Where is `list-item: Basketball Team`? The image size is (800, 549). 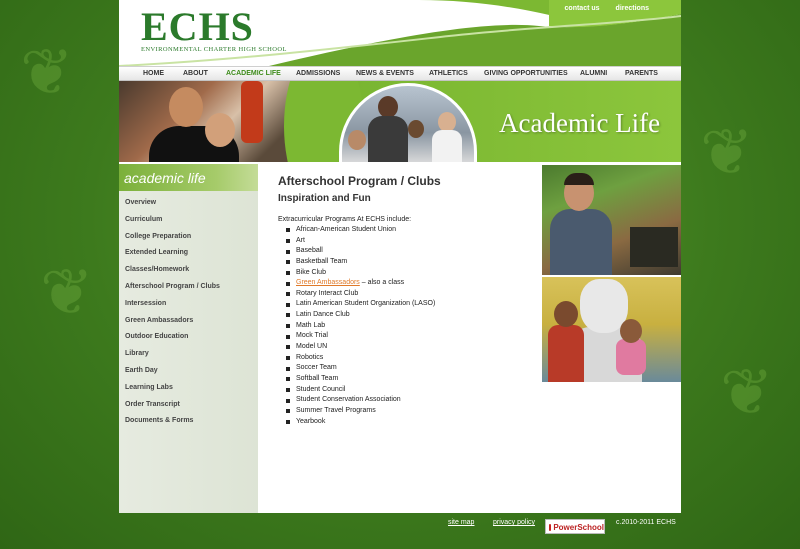
list-item: Basketball Team is located at coordinates (412, 262).